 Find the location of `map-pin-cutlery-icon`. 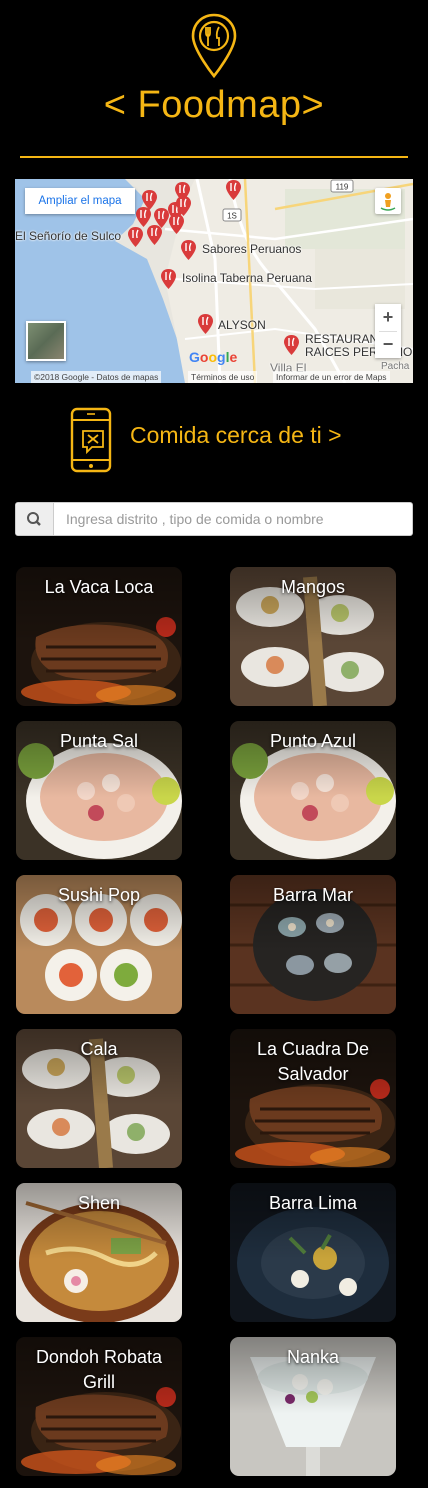

map-pin-cutlery-icon is located at coordinates (214, 46).